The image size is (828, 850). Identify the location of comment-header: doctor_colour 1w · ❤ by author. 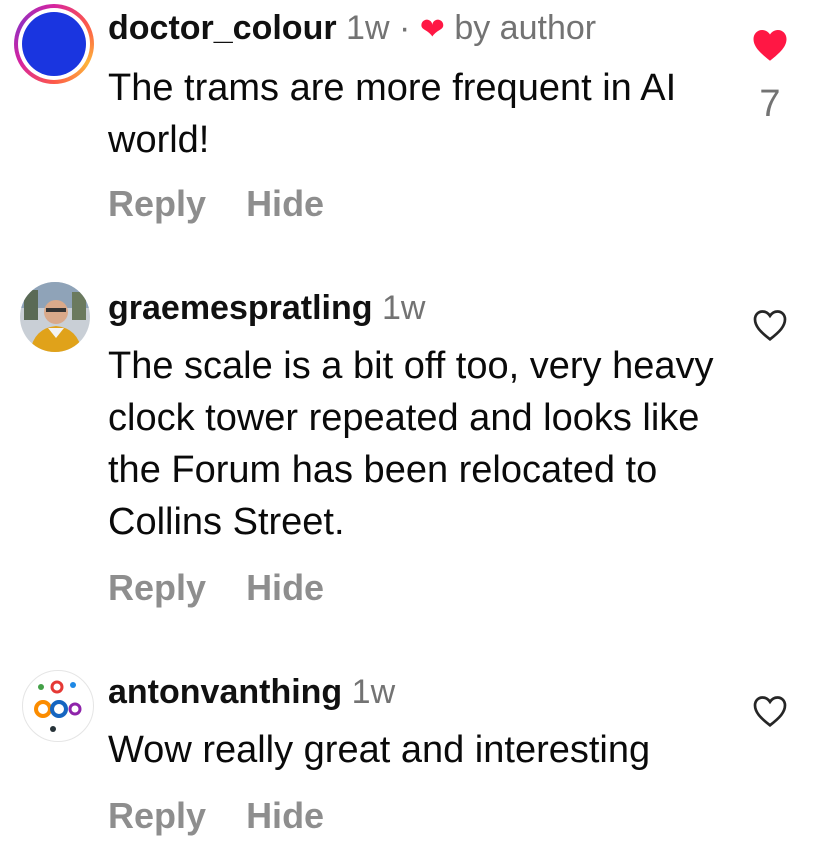
(352, 29).